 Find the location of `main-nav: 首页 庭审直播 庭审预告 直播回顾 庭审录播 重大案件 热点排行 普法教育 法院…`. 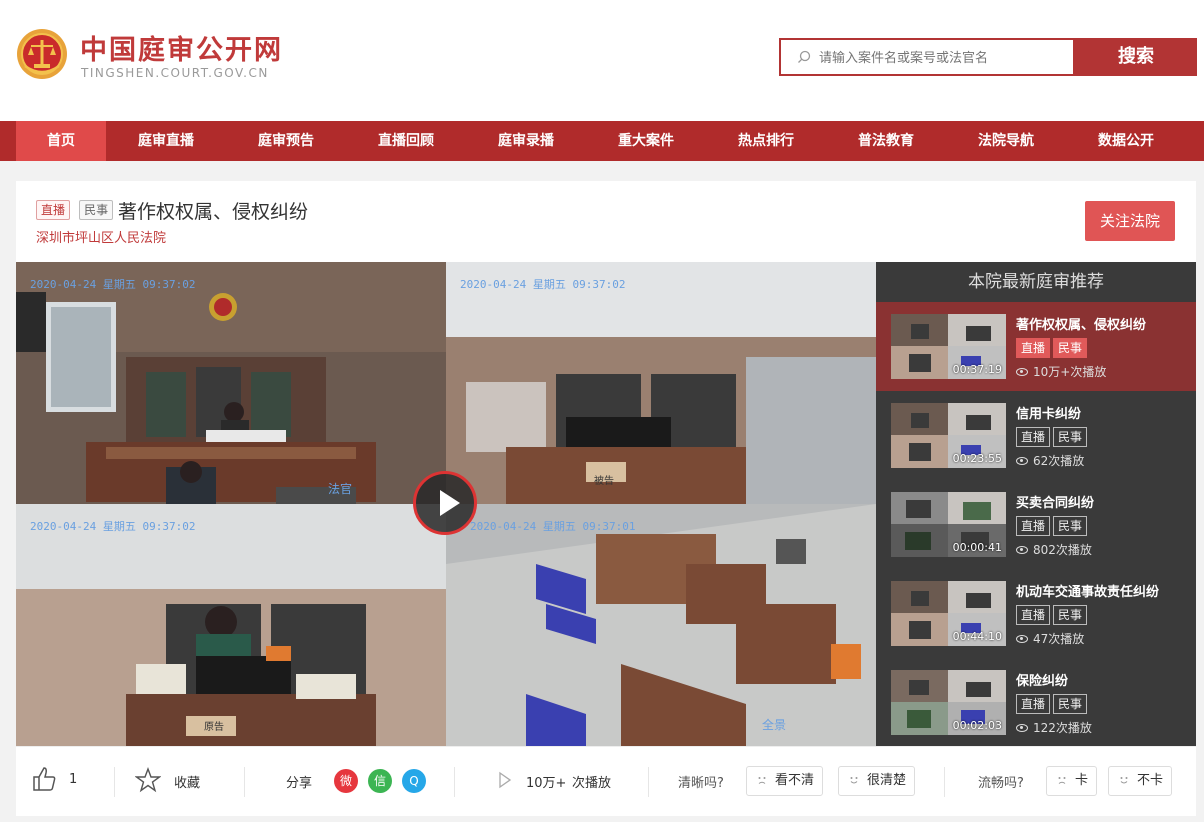

main-nav: 首页 庭审直播 庭审预告 直播回顾 庭审录播 重大案件 热点排行 普法教育 法院… is located at coordinates (602, 141).